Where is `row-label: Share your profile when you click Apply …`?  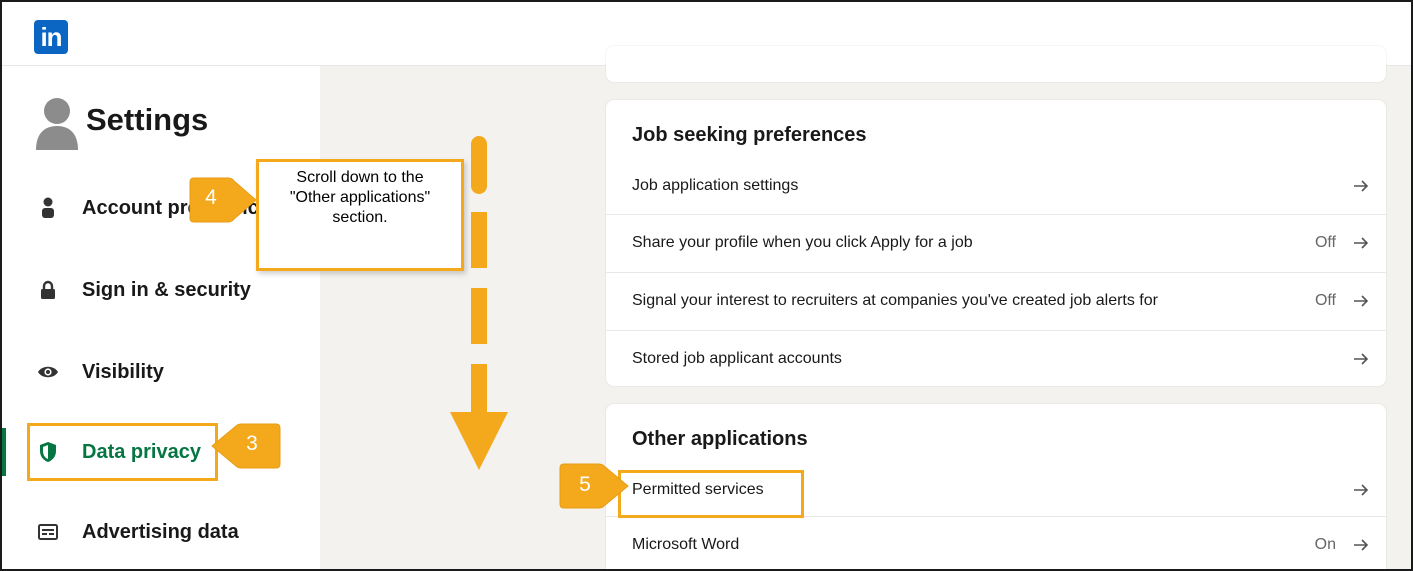 row-label: Share your profile when you click Apply … is located at coordinates (802, 242).